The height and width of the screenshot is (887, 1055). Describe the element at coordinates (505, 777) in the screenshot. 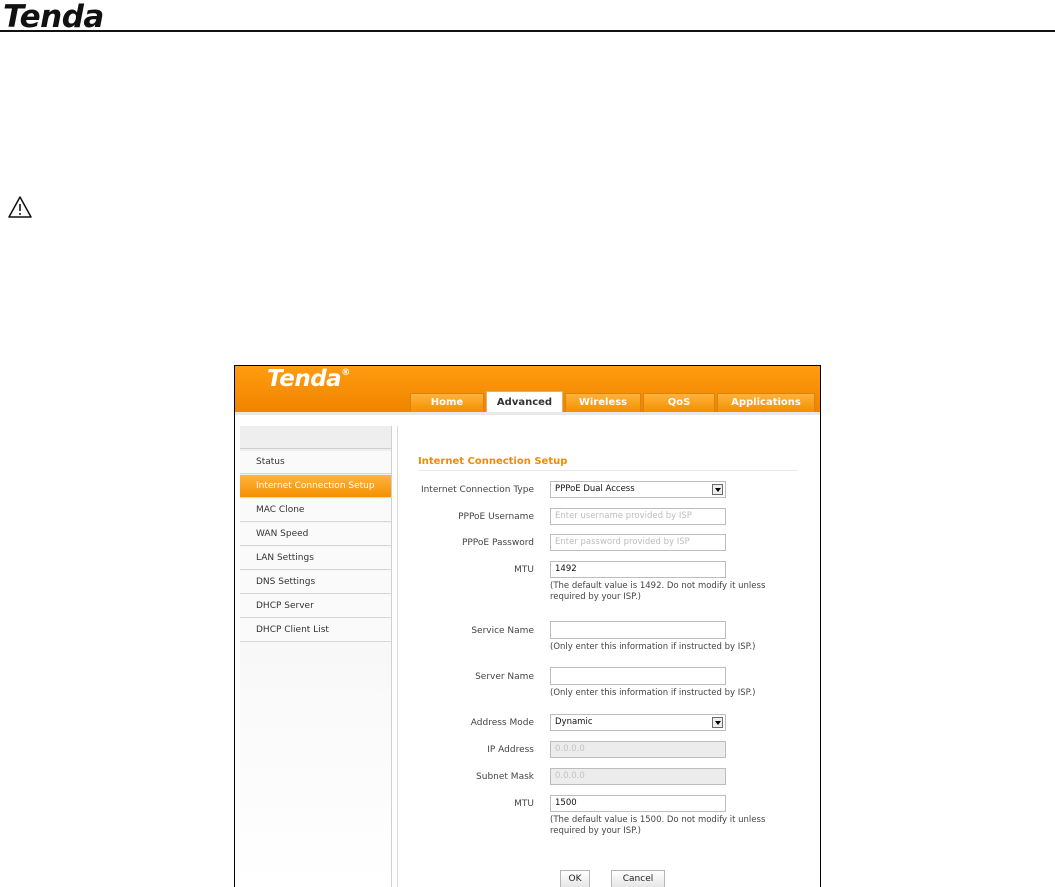

I see `subnet-mask-label: Subnet Mask` at that location.